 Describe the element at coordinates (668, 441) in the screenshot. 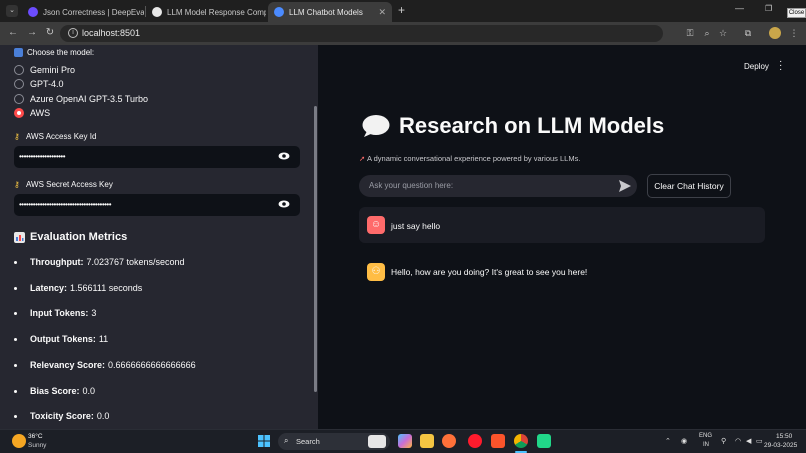

I see `tray-chevron-icon: ⌃` at that location.